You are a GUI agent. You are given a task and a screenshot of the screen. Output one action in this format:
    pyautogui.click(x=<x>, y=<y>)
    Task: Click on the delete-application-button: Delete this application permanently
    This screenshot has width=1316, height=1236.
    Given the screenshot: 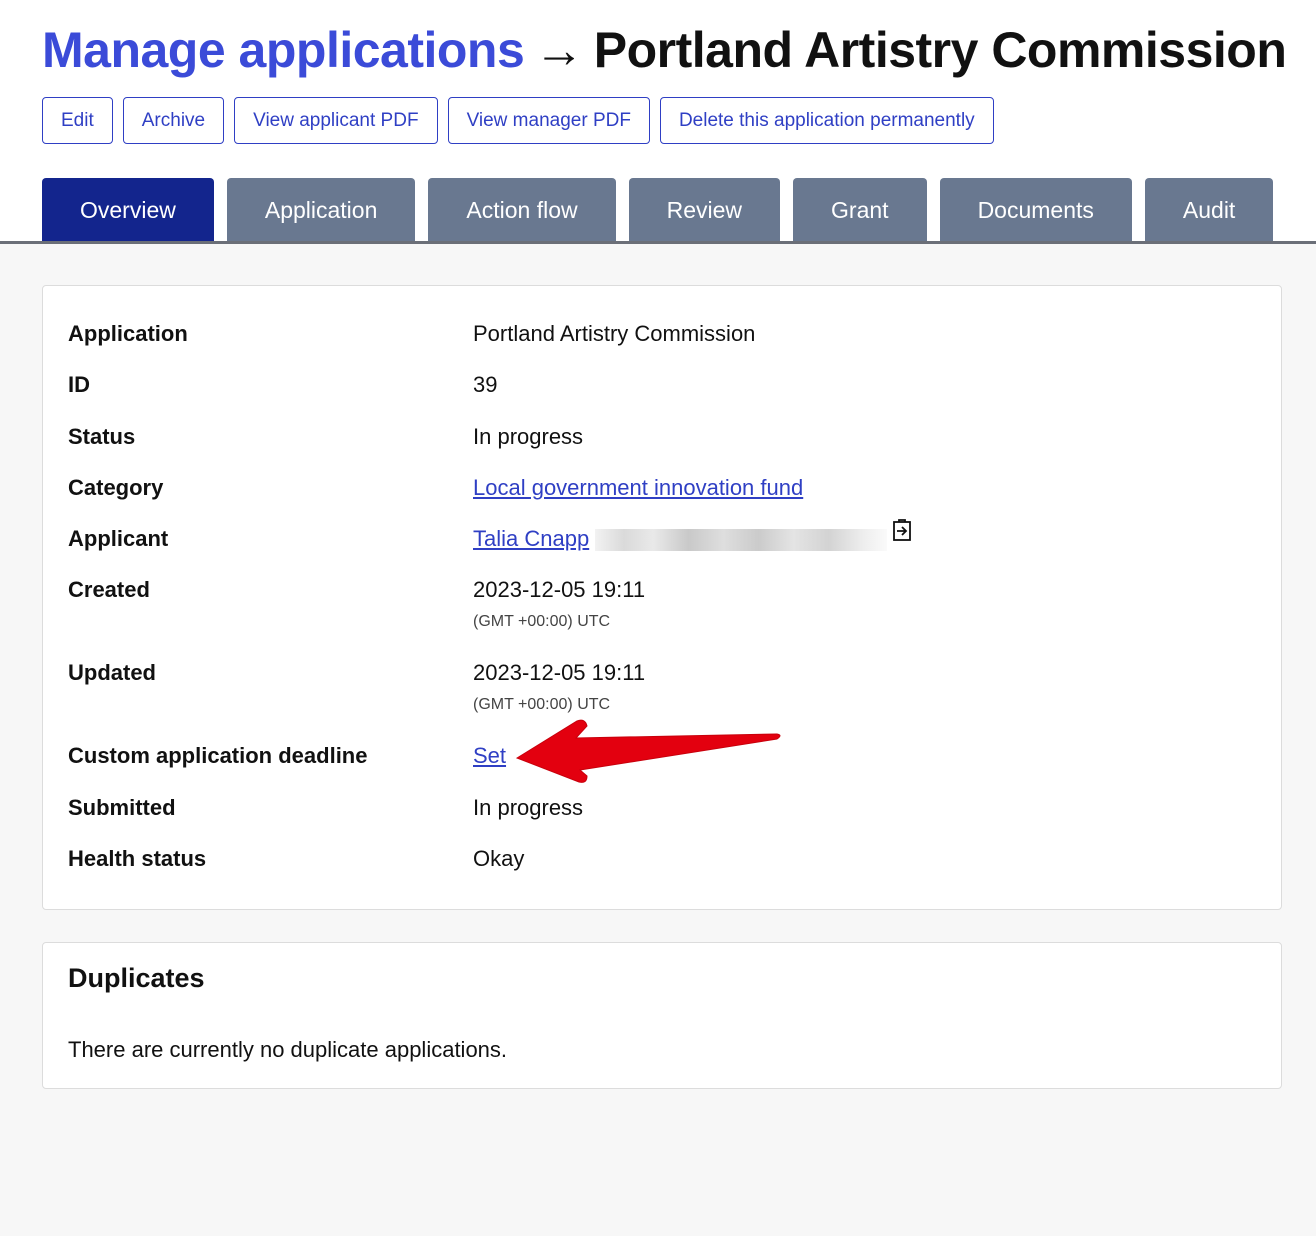 What is the action you would take?
    pyautogui.click(x=826, y=120)
    